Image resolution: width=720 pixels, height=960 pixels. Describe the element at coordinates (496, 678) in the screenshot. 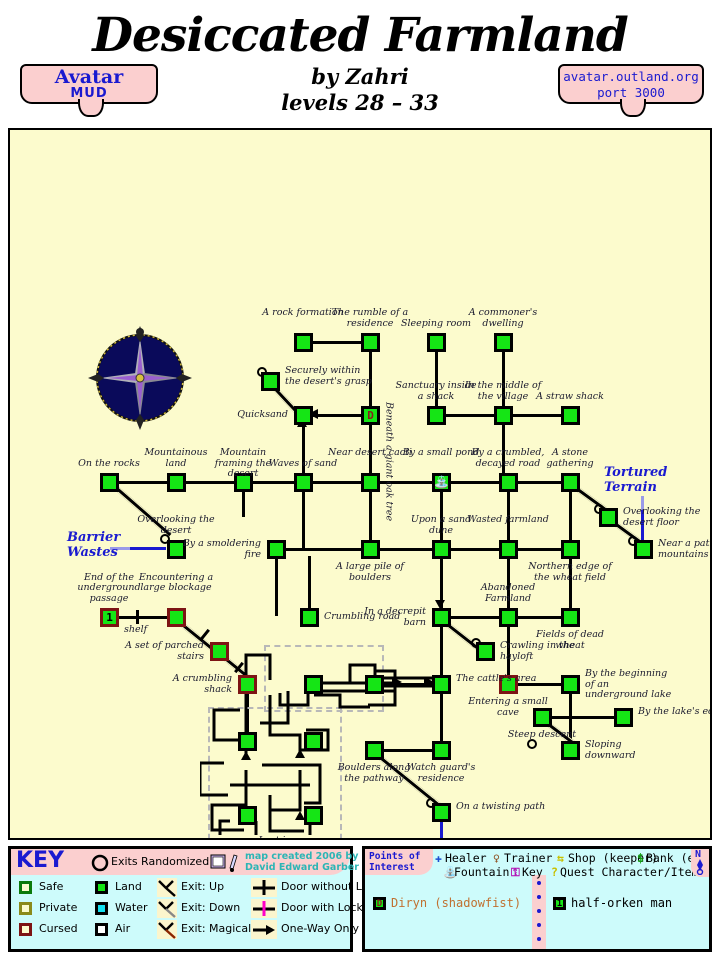

I see `room-label-cattles-area: The cattle's area` at that location.